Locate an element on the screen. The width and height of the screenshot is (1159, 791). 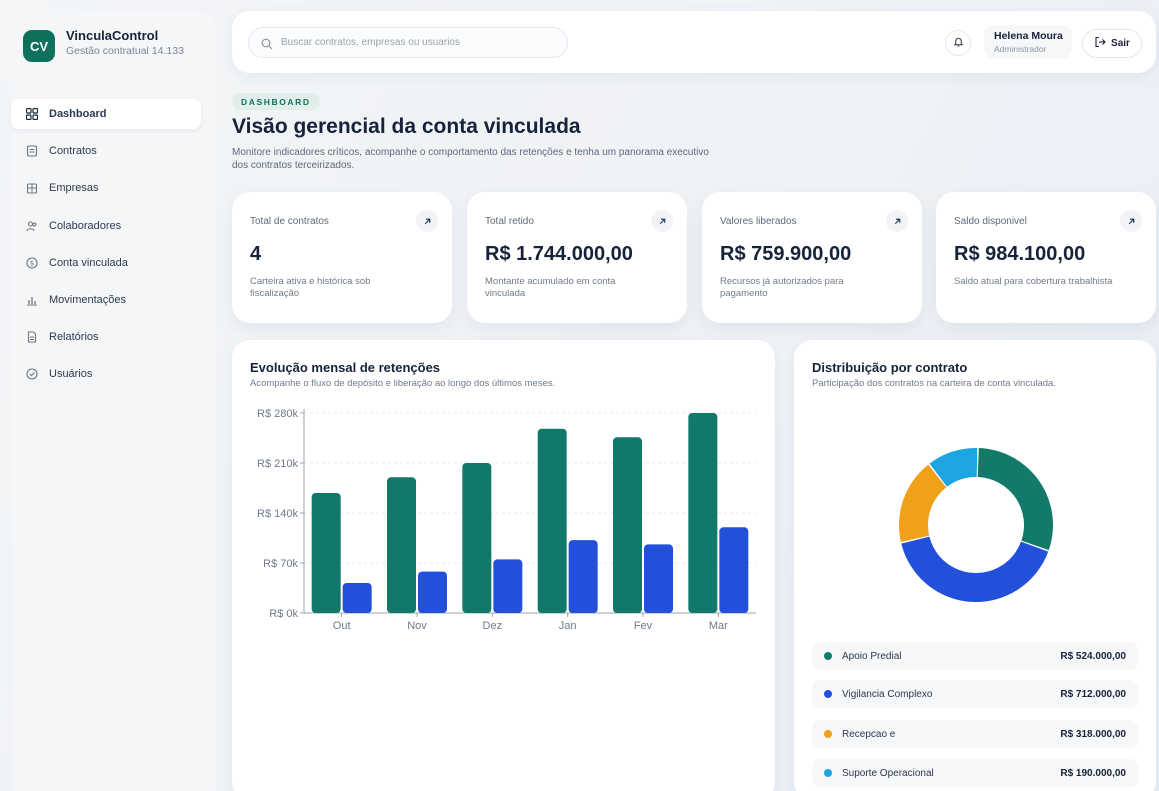
legend-value: R$ 318.000,00 is located at coordinates (1093, 734).